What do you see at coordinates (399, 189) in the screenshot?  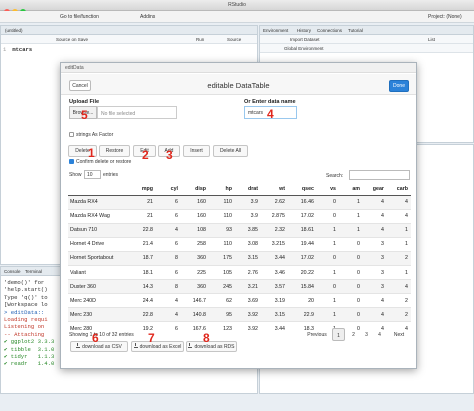 I see `column-header: carb` at bounding box center [399, 189].